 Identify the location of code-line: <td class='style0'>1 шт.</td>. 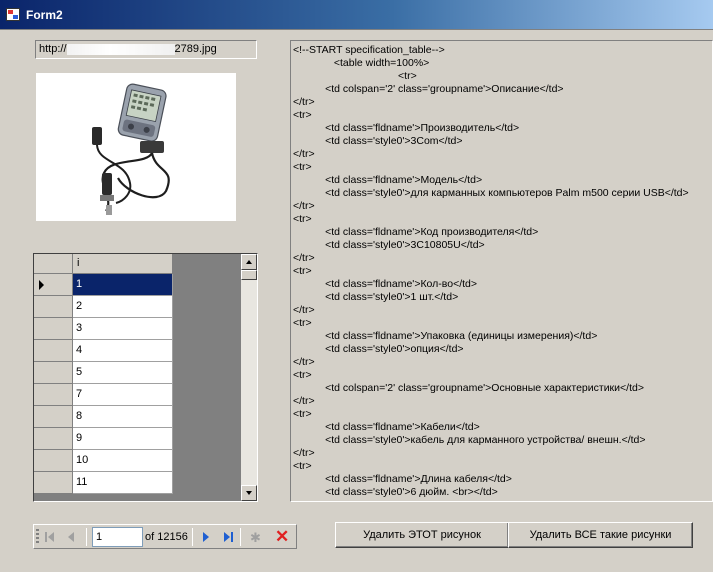
(376, 297).